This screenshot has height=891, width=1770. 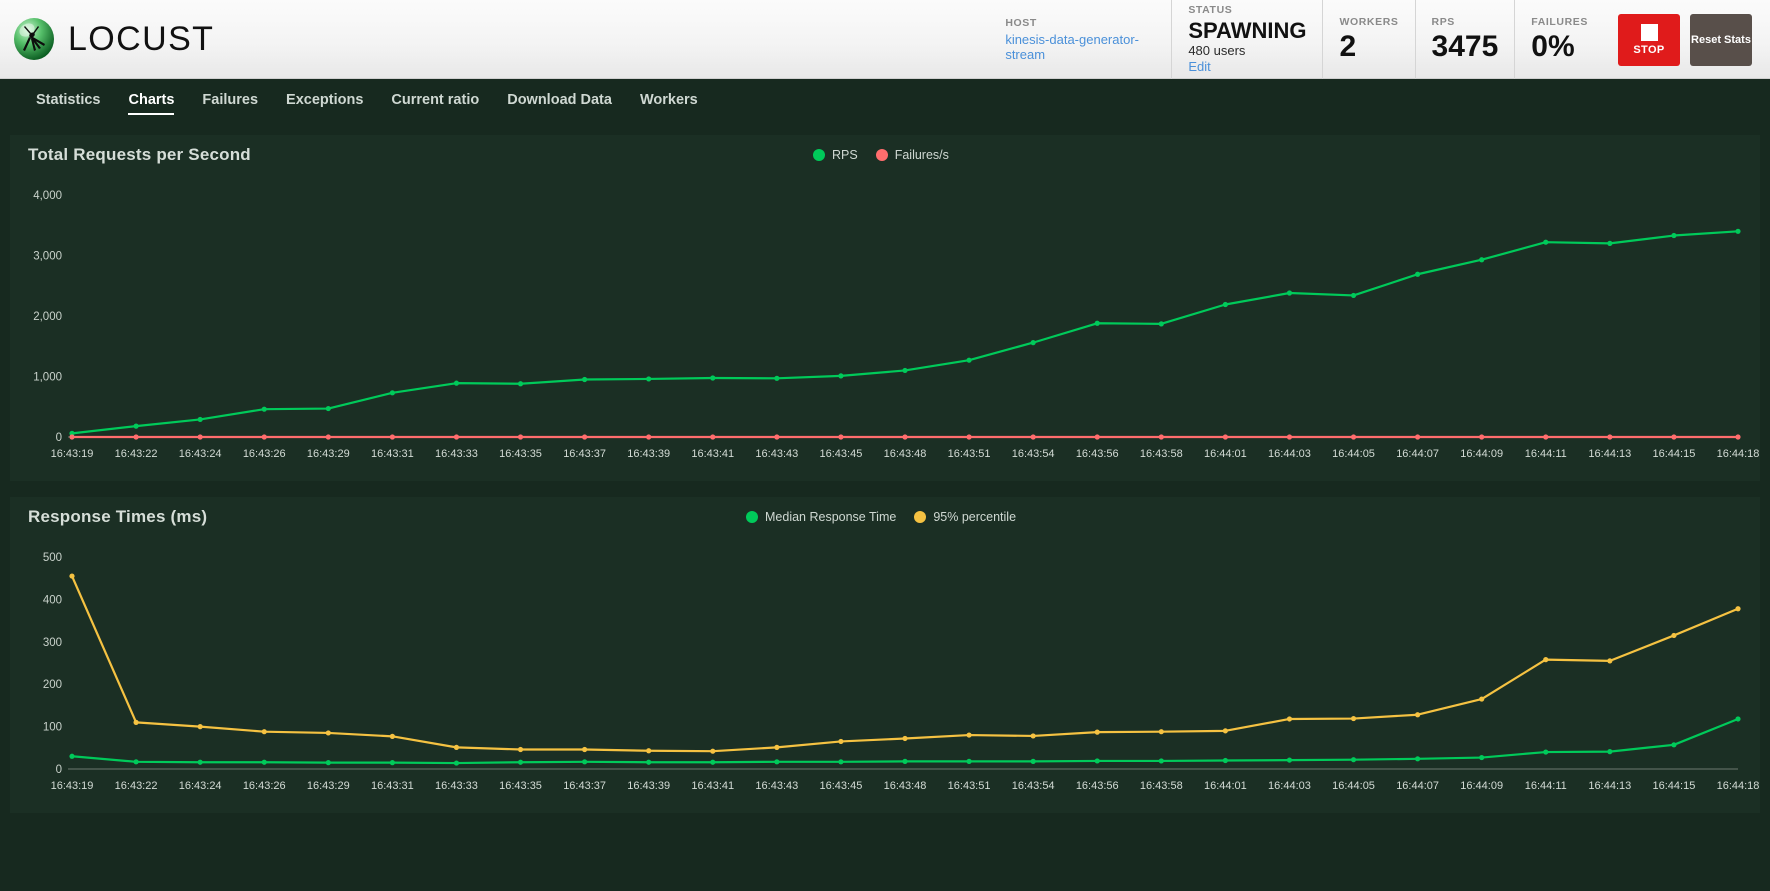 What do you see at coordinates (1247, 67) in the screenshot?
I see `edit-link: Edit` at bounding box center [1247, 67].